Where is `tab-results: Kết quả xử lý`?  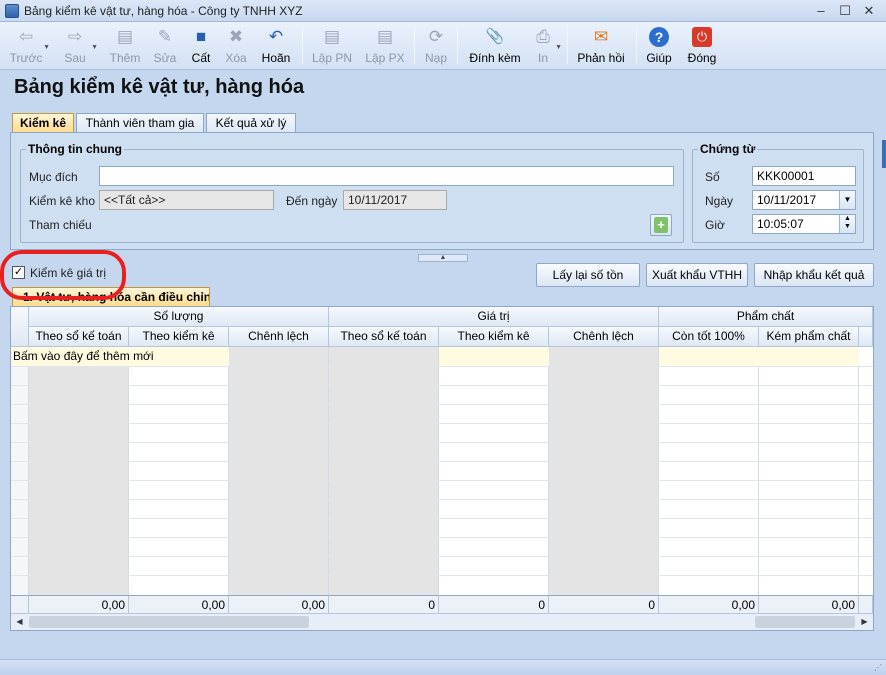
tab-results: Kết quả xử lý is located at coordinates (251, 123).